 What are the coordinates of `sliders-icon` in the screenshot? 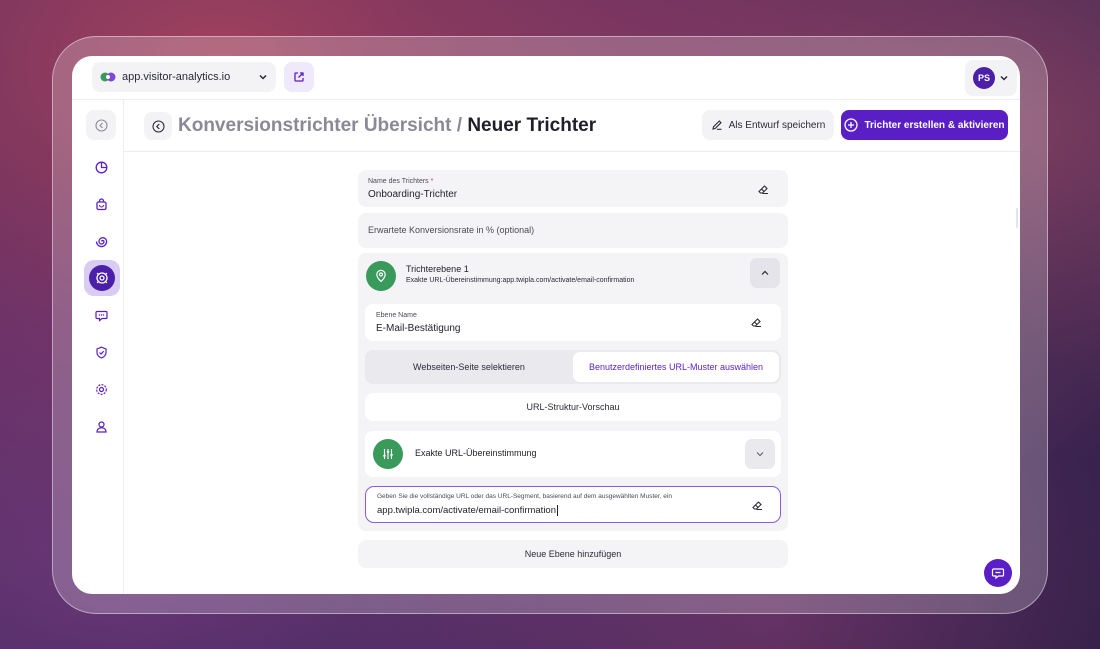 It's located at (388, 454).